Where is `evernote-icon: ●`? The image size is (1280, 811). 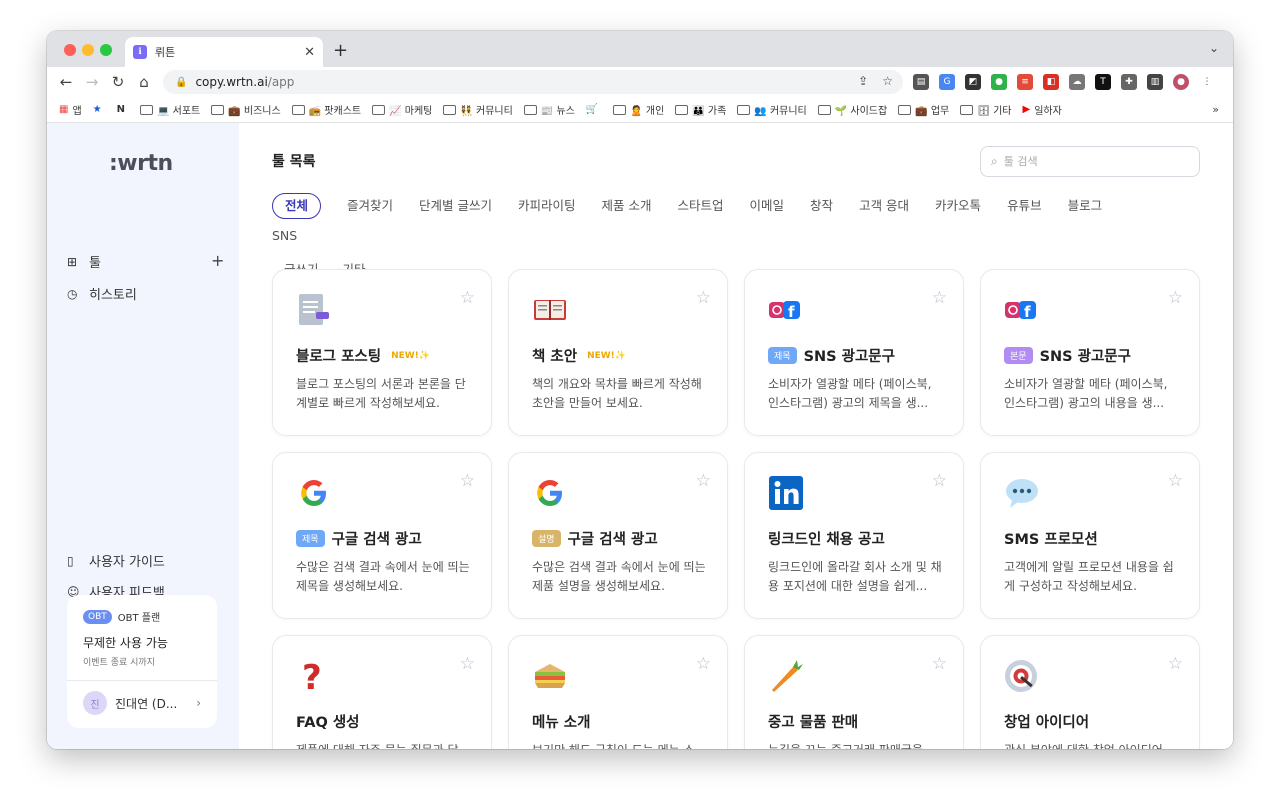 evernote-icon: ● is located at coordinates (999, 82).